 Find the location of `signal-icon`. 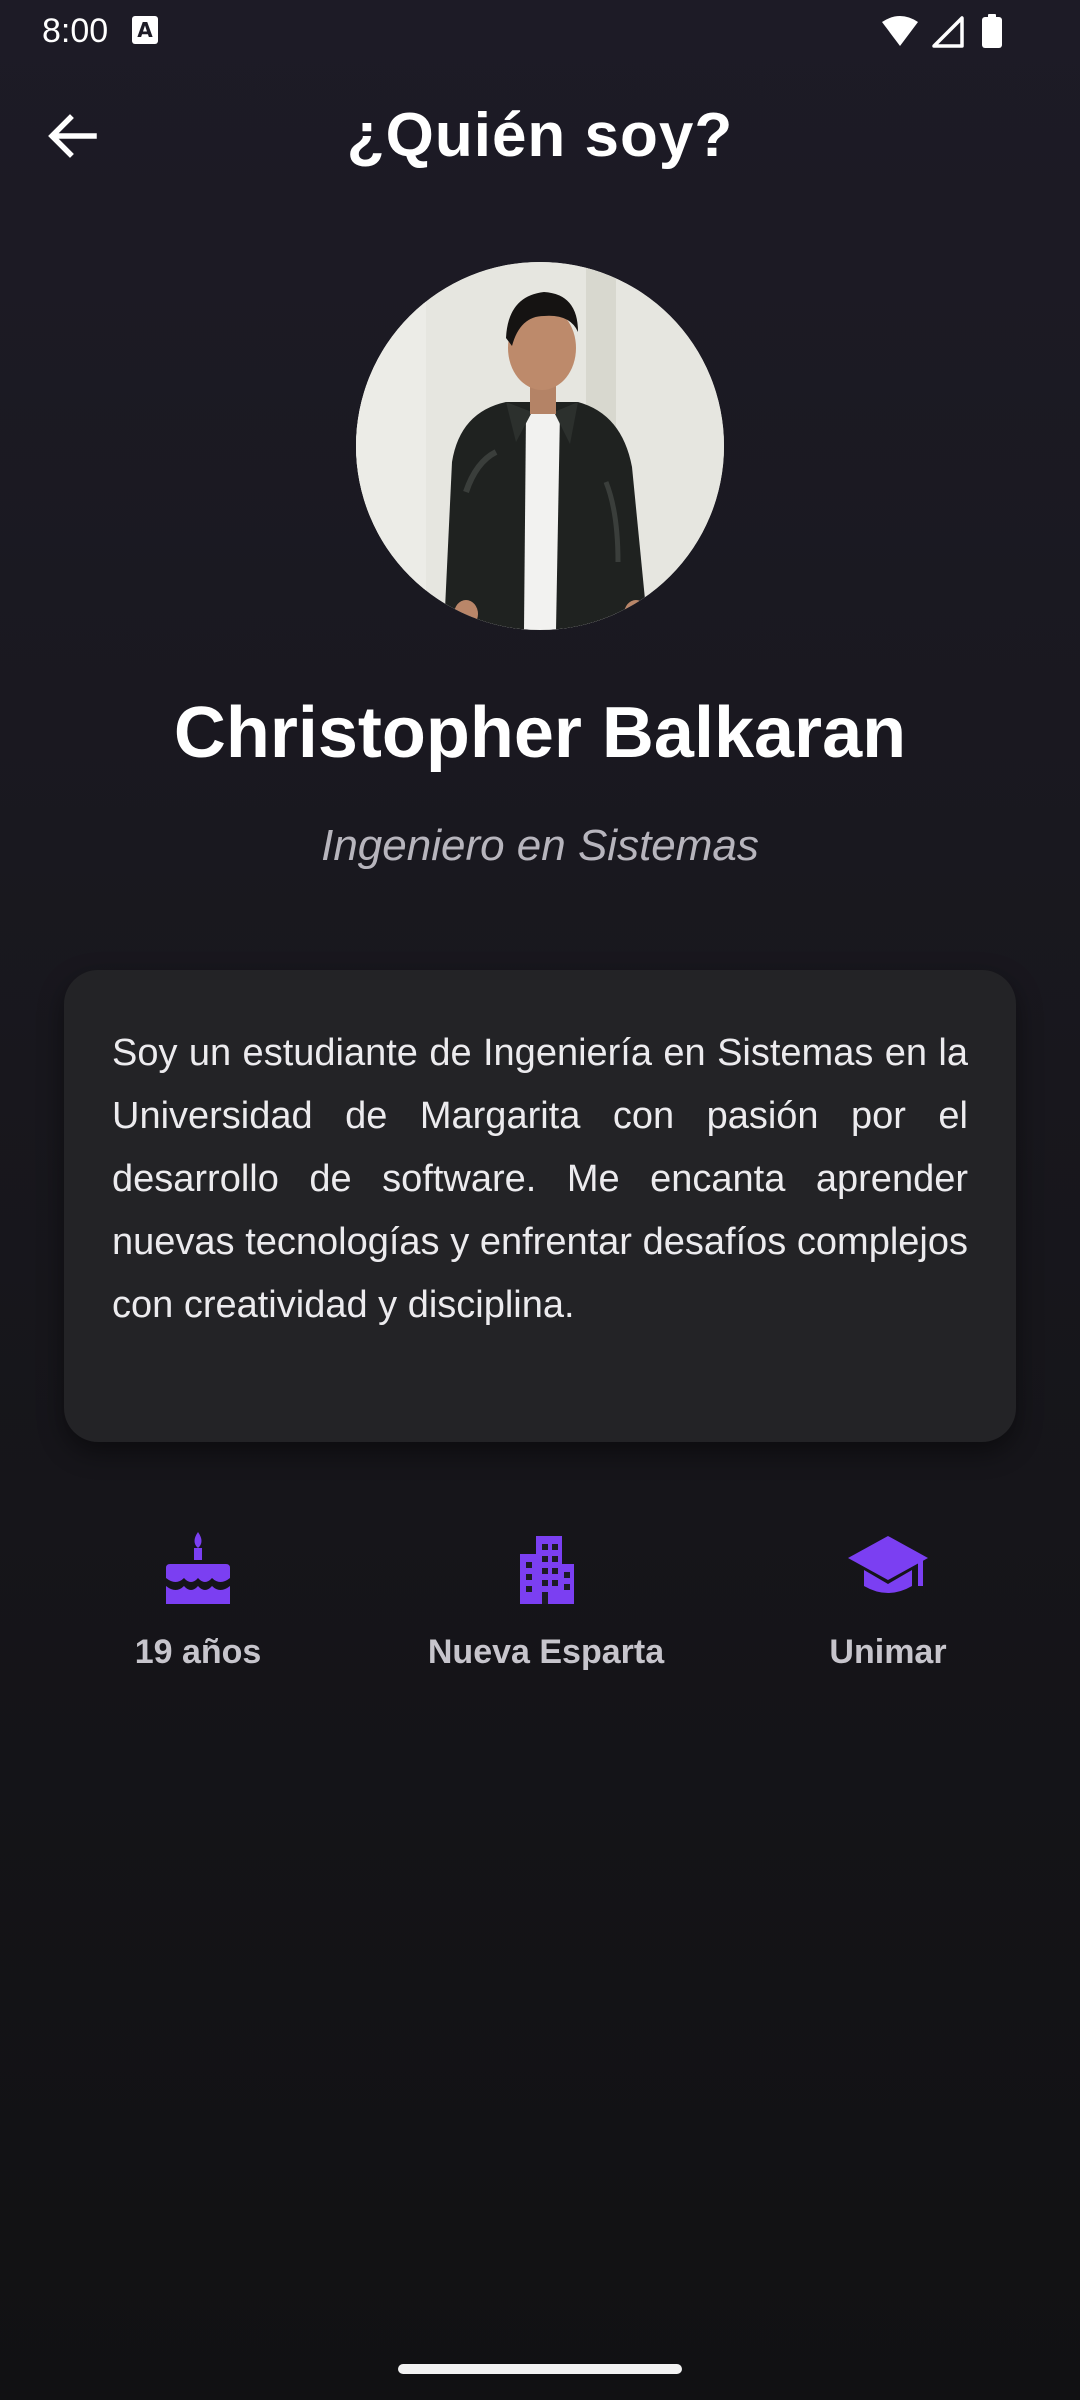

signal-icon is located at coordinates (948, 32).